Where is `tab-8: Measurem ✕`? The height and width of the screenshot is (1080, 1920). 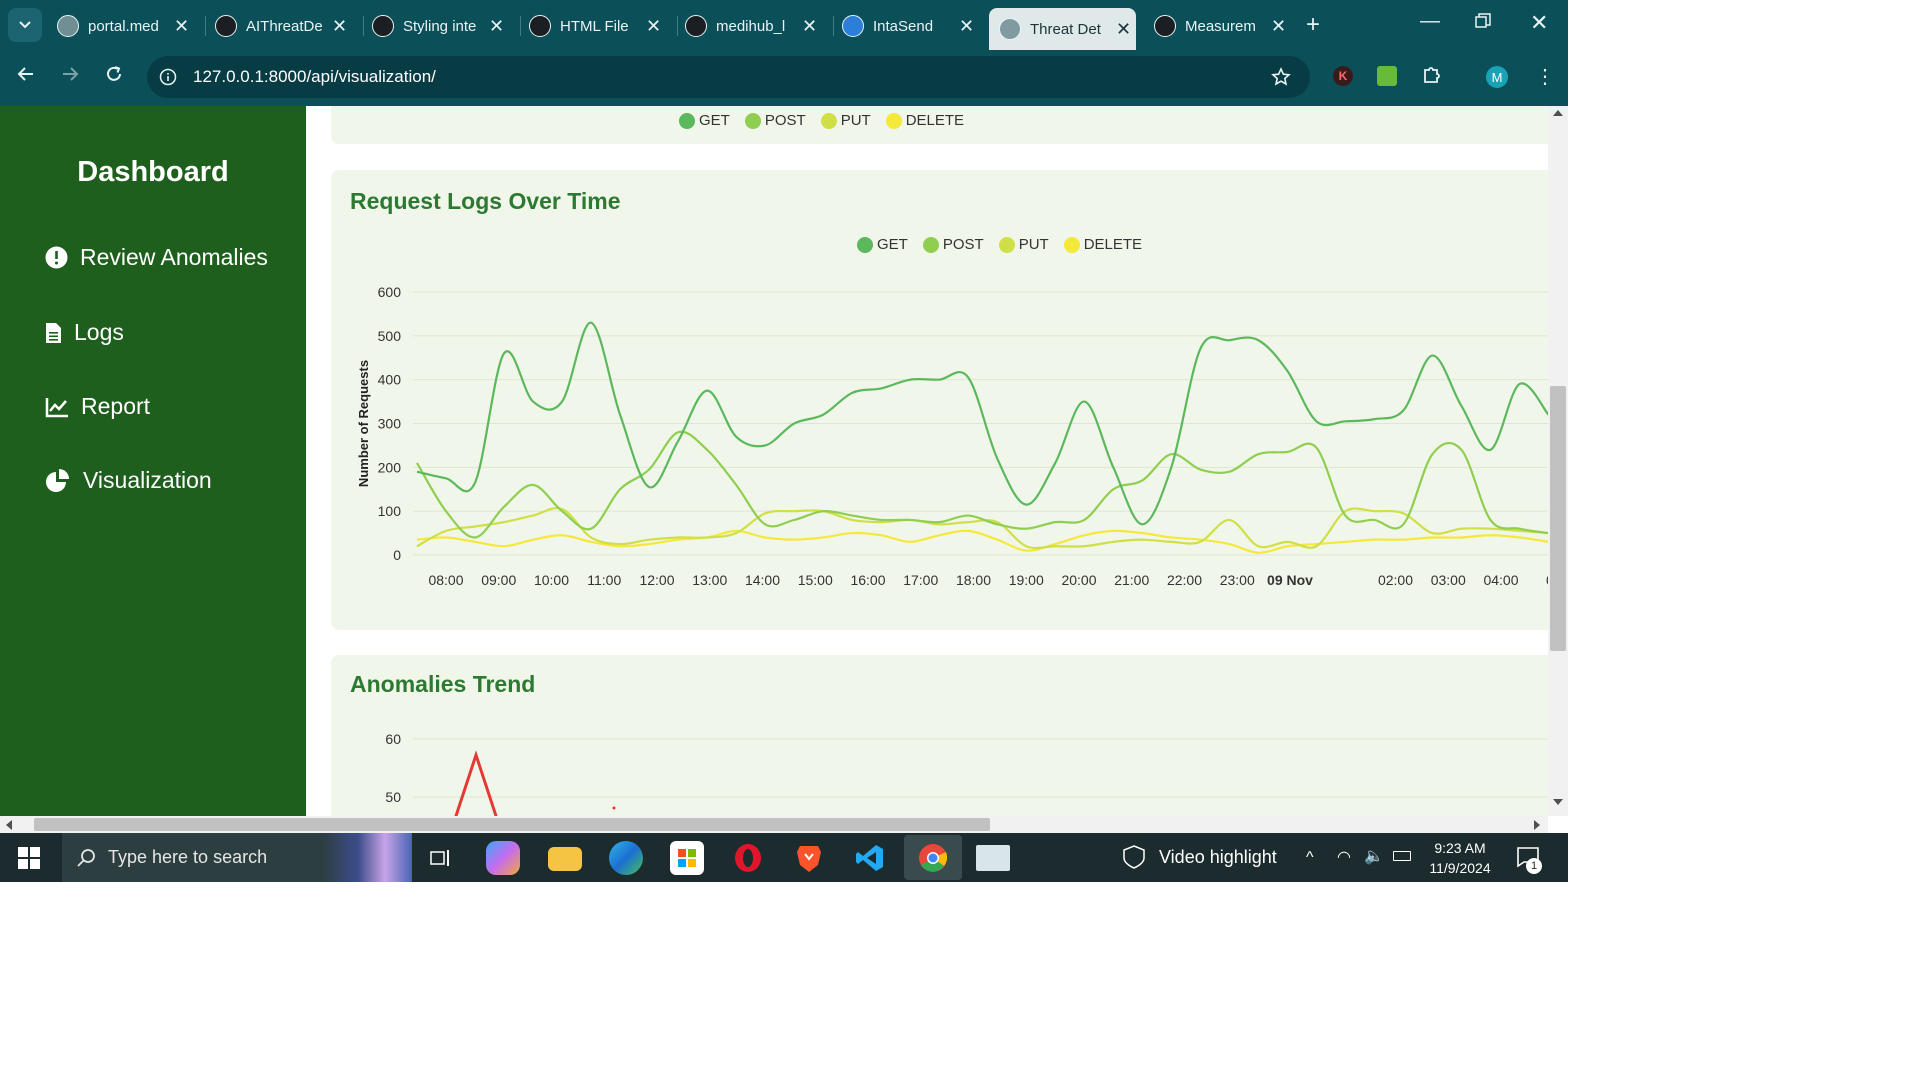
tab-8: Measurem ✕ is located at coordinates (1222, 26).